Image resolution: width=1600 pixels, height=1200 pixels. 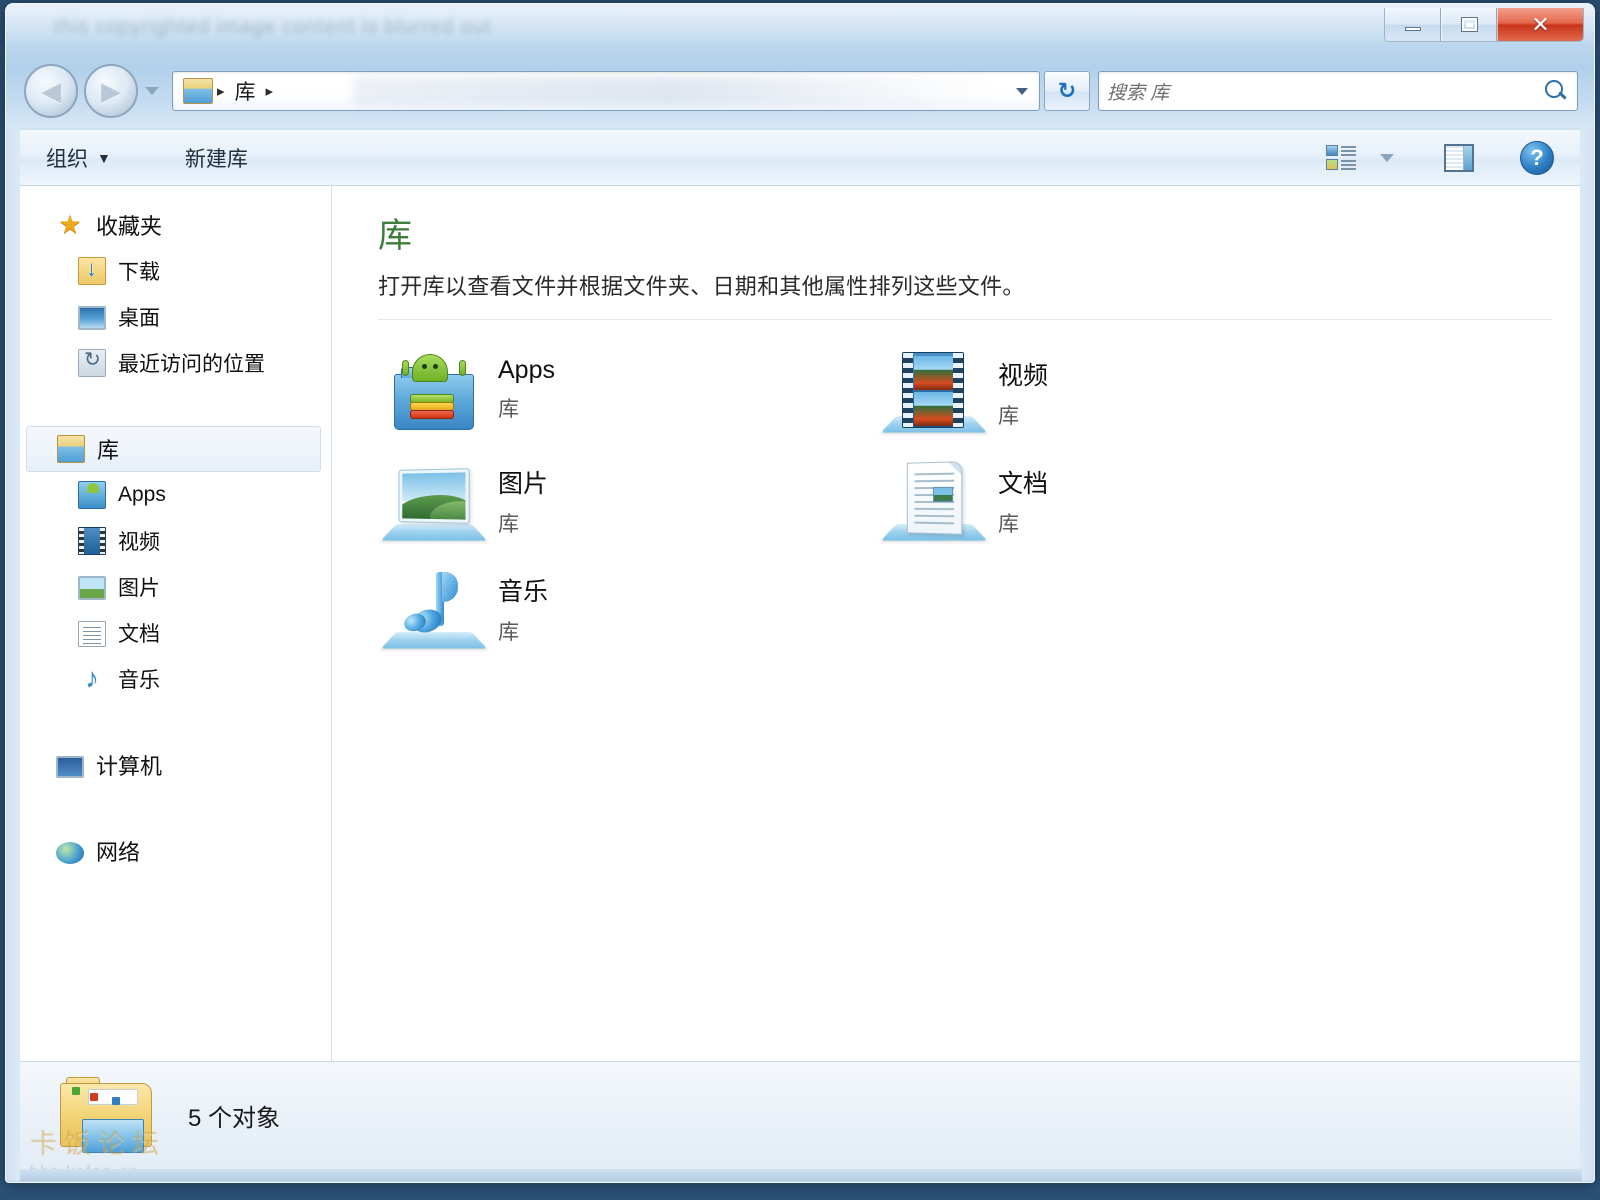 I want to click on minimize-icon, so click(x=1412, y=28).